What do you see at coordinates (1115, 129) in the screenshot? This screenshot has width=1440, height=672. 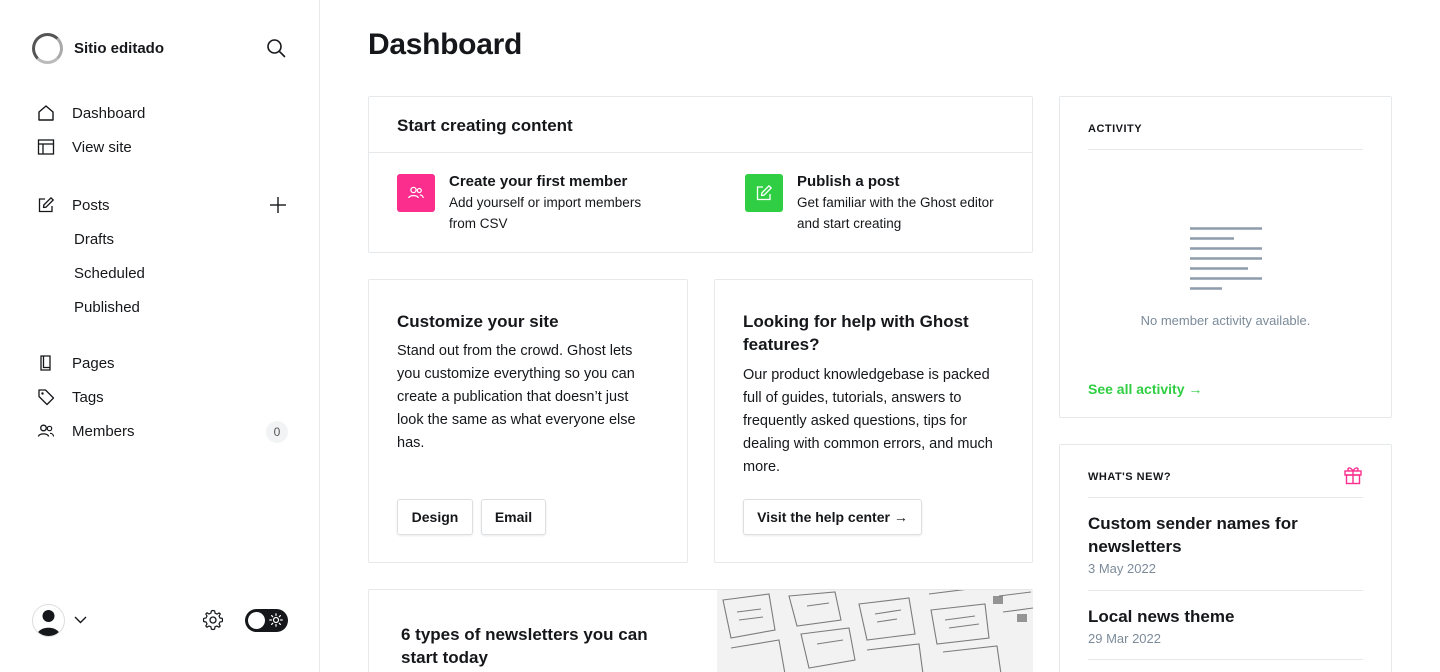 I see `activity-label: ACTIVITY` at bounding box center [1115, 129].